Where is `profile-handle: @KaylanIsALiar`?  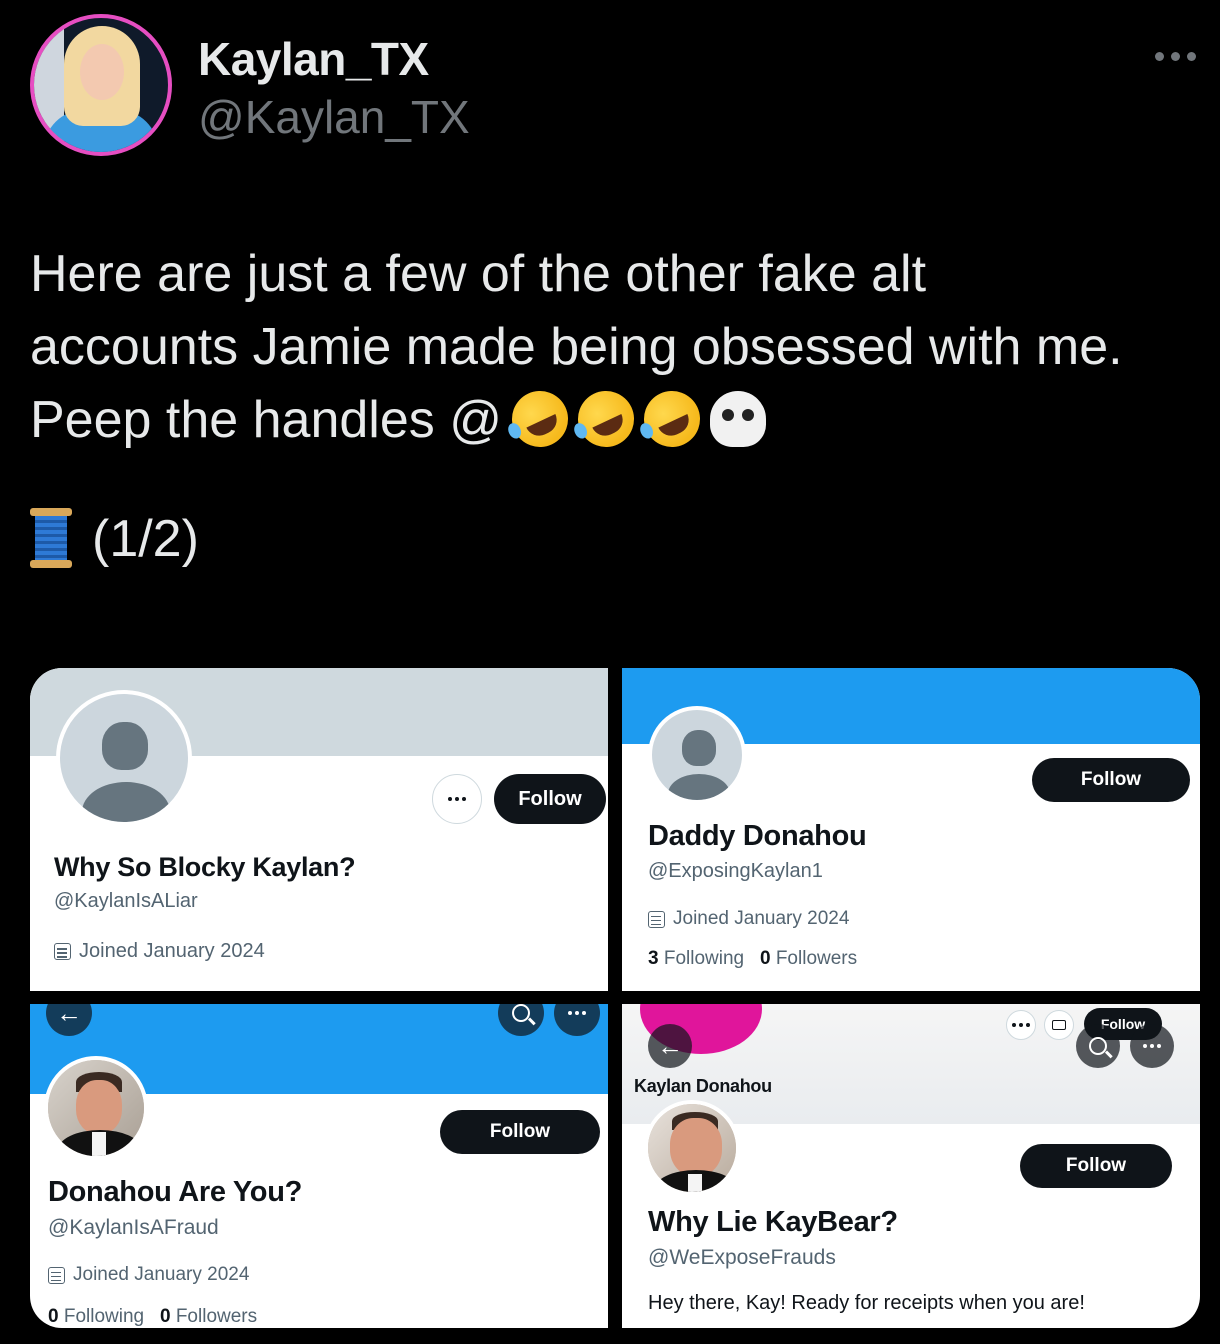
profile-handle: @KaylanIsALiar is located at coordinates (126, 901).